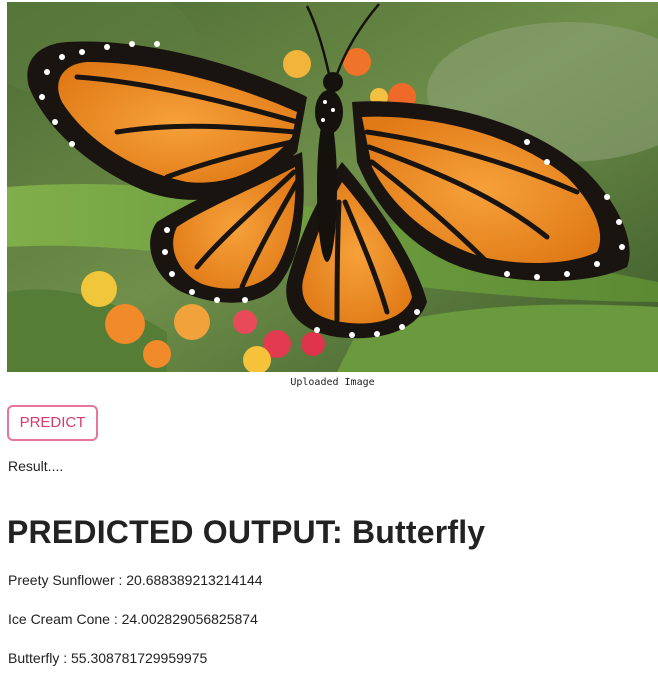 The image size is (658, 689). Describe the element at coordinates (108, 658) in the screenshot. I see `score-item-butterfly: Butterfly : 55.308781729959975` at that location.